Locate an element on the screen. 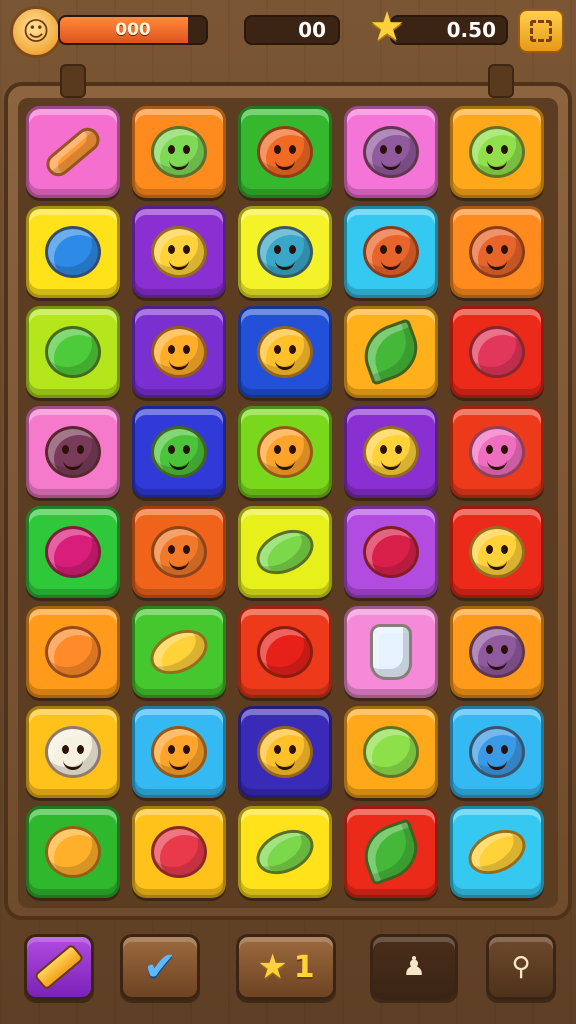 This screenshot has height=1024, width=576. plum-face-icon is located at coordinates (73, 452).